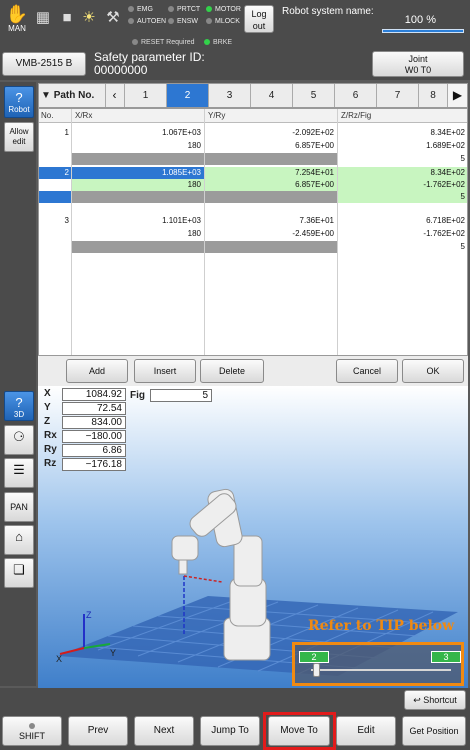 This screenshot has height=750, width=470. What do you see at coordinates (181, 395) in the screenshot?
I see `fig-value: 5` at bounding box center [181, 395].